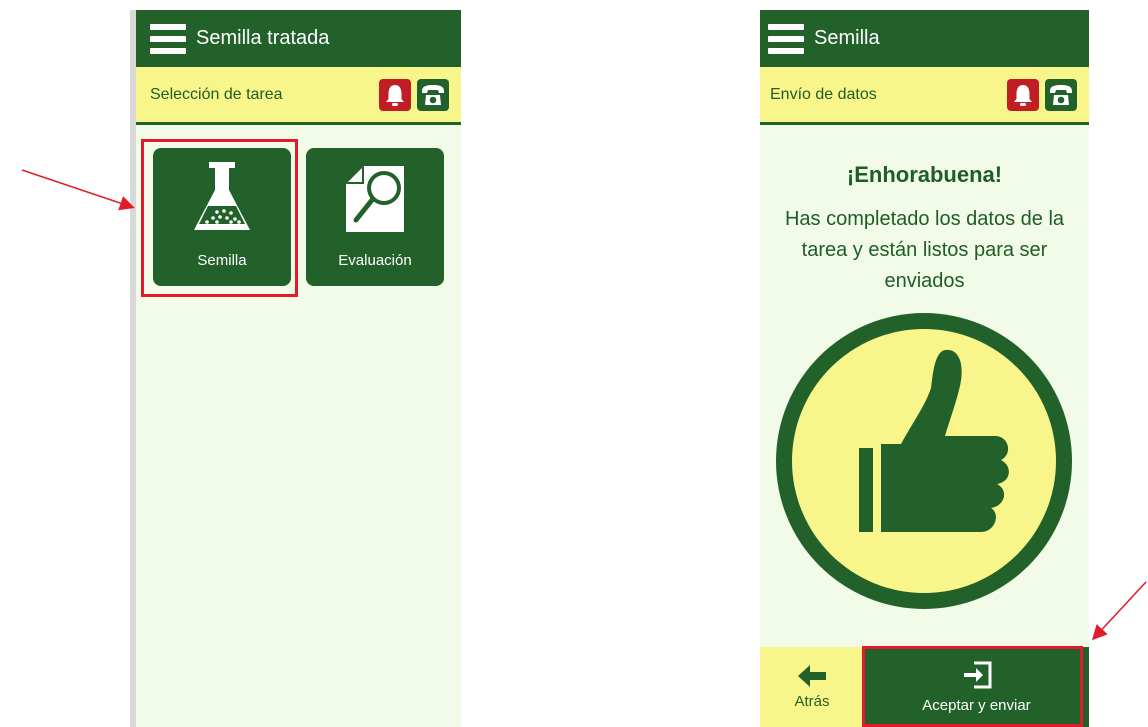  I want to click on subheader-label: Selección de tarea, so click(216, 94).